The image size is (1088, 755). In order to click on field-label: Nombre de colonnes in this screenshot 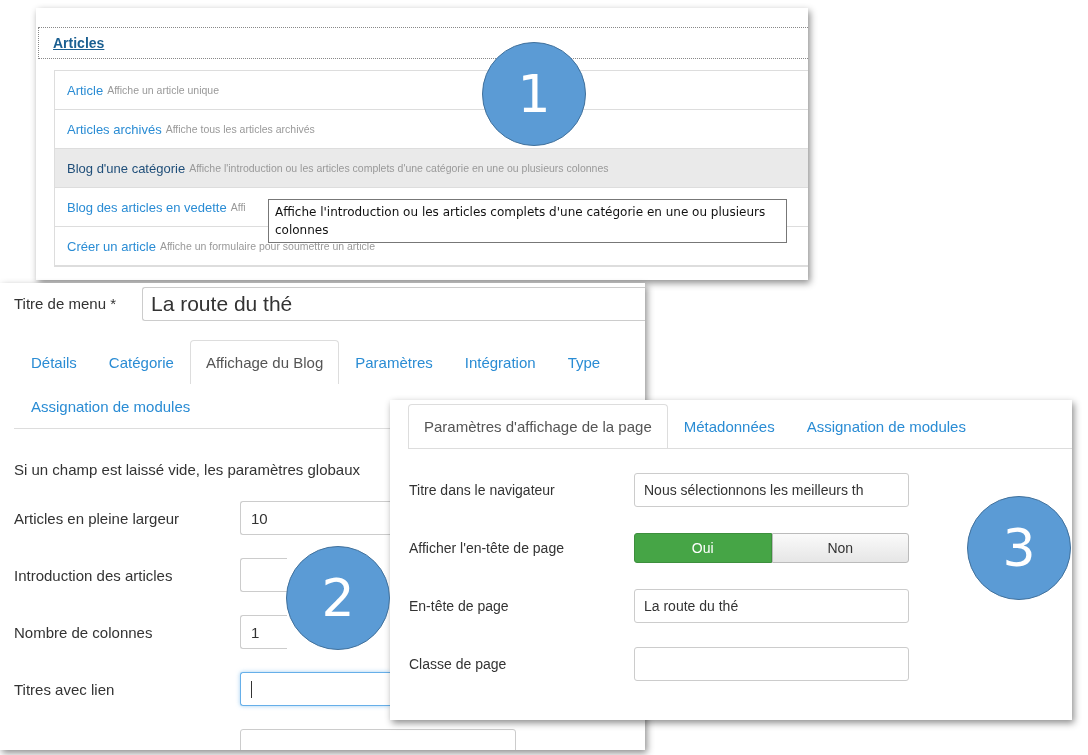, I will do `click(84, 632)`.